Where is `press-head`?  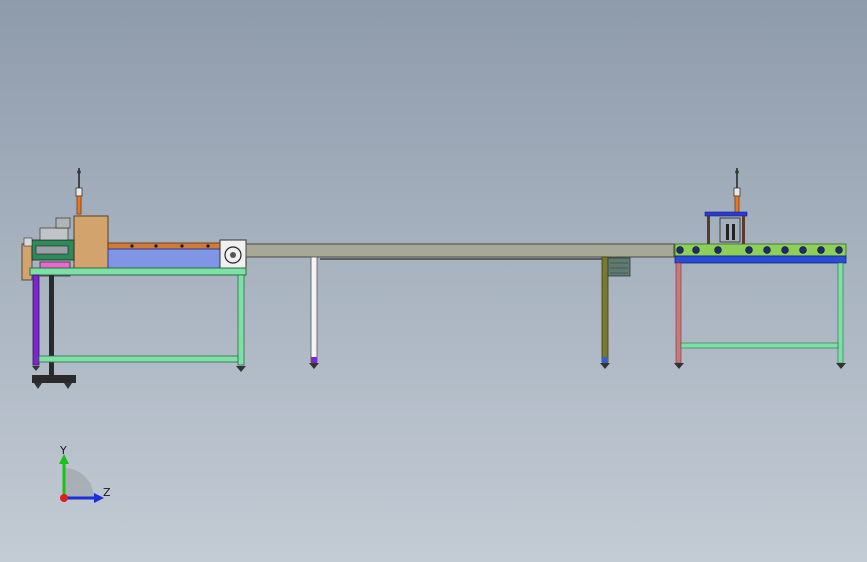
press-head is located at coordinates (730, 230).